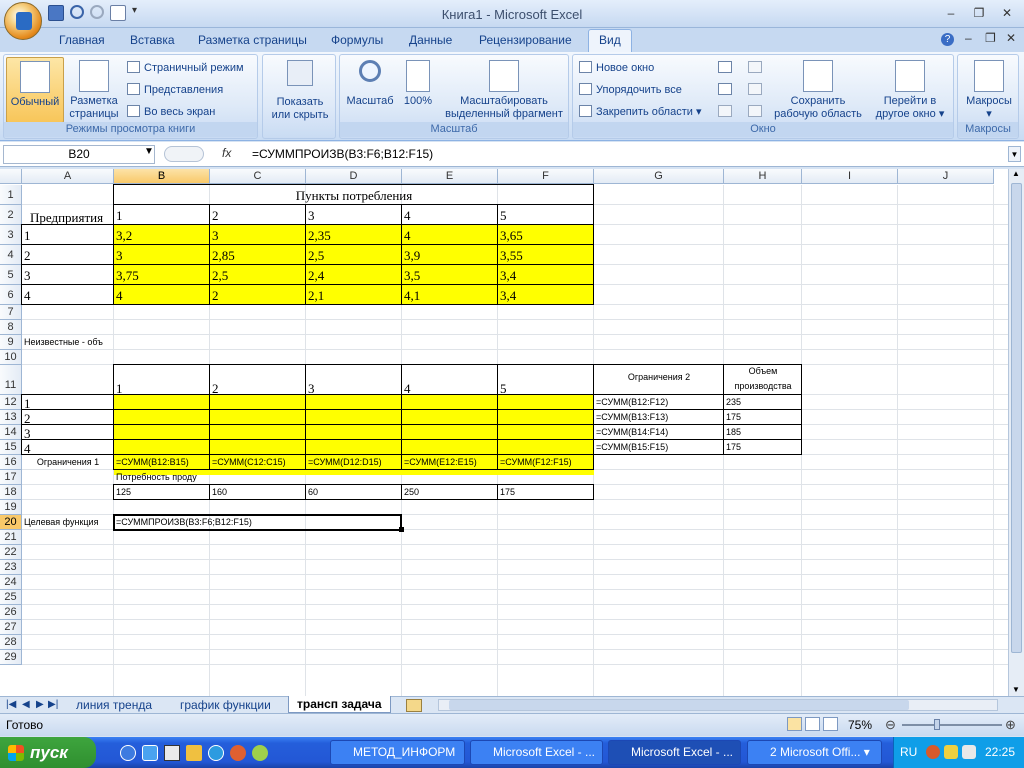 This screenshot has height=768, width=1024. Describe the element at coordinates (223, 255) in the screenshot. I see `cell-c4: 2,85` at that location.